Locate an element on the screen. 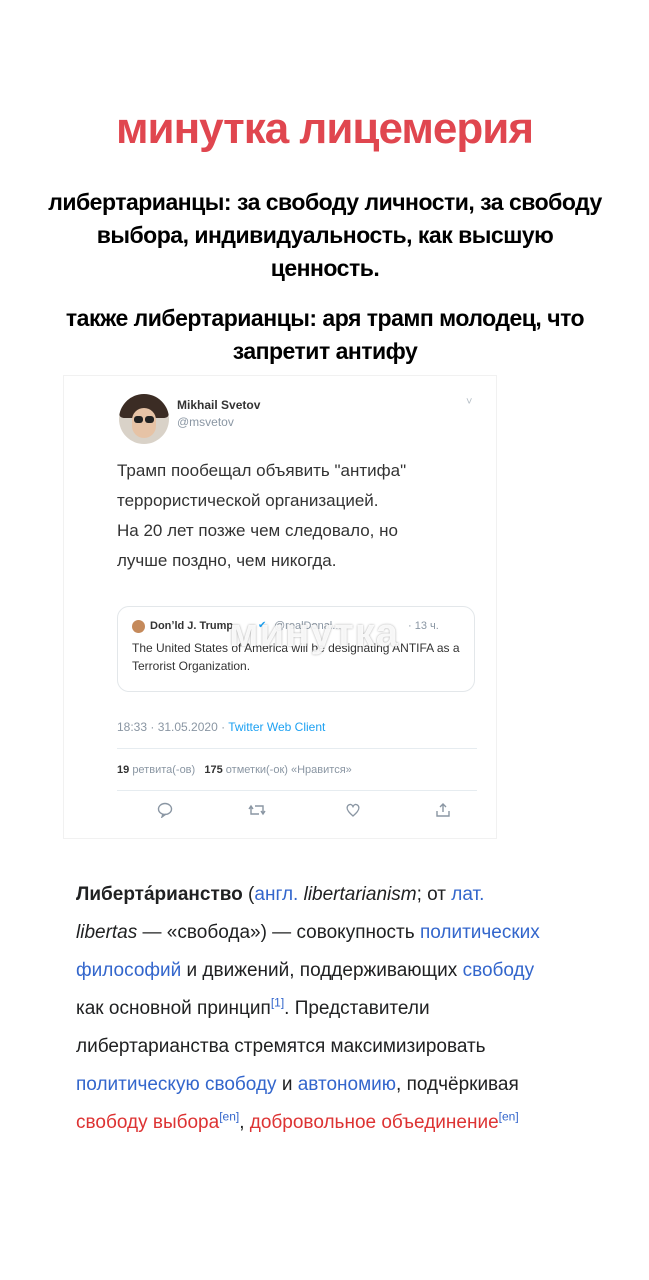 The width and height of the screenshot is (649, 1280). headline: минутка лицемерия is located at coordinates (324, 128).